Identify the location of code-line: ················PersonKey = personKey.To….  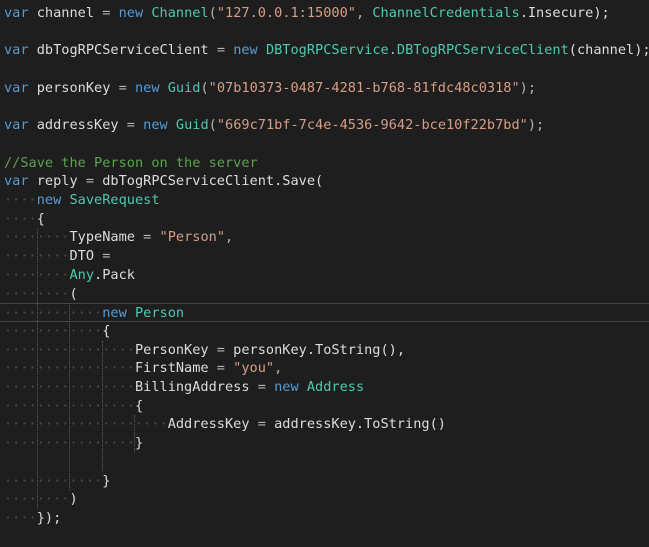
(324, 350).